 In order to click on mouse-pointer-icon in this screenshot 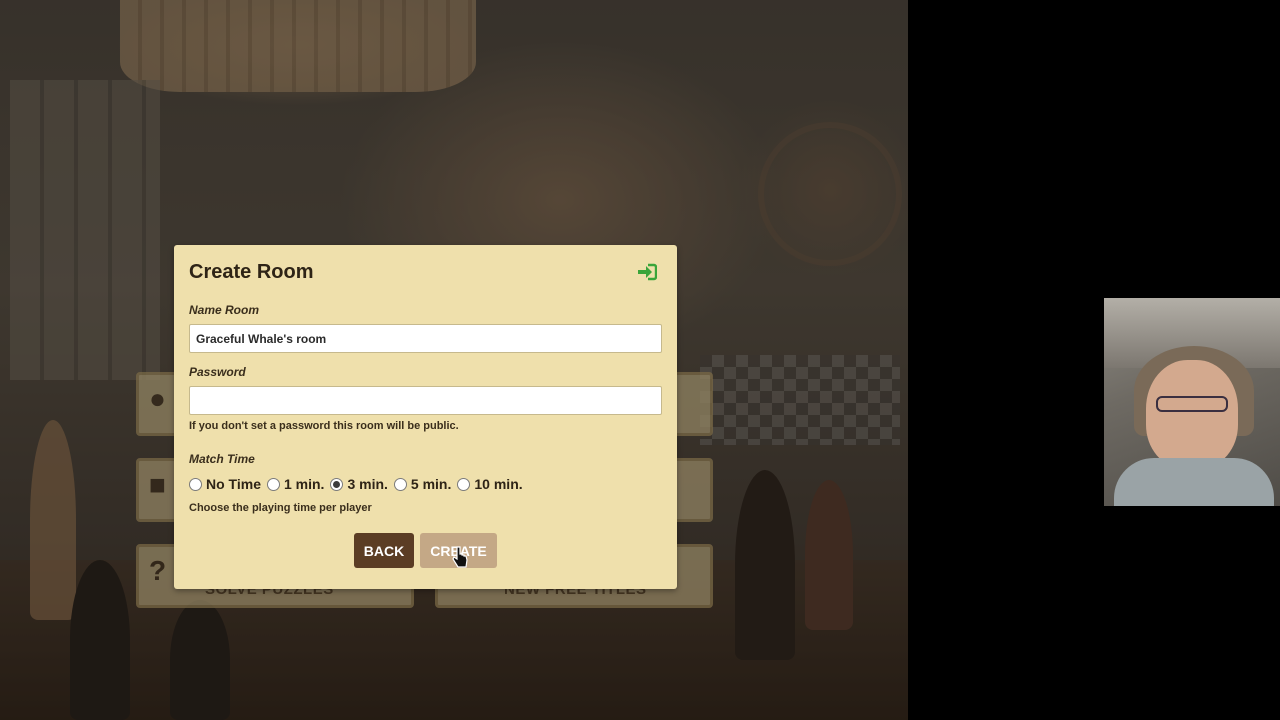, I will do `click(460, 557)`.